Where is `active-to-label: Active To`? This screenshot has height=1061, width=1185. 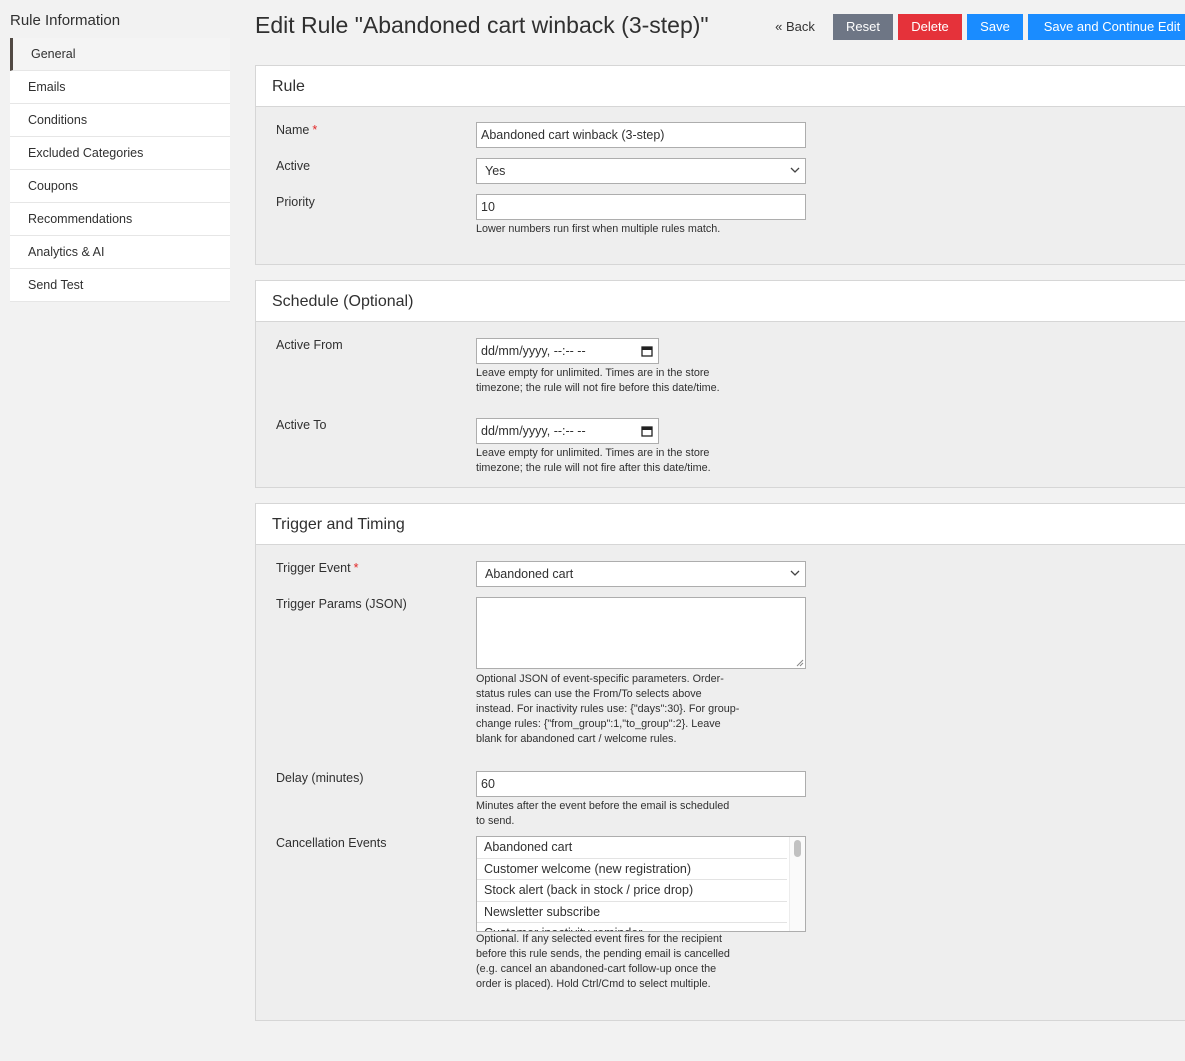
active-to-label: Active To is located at coordinates (301, 425).